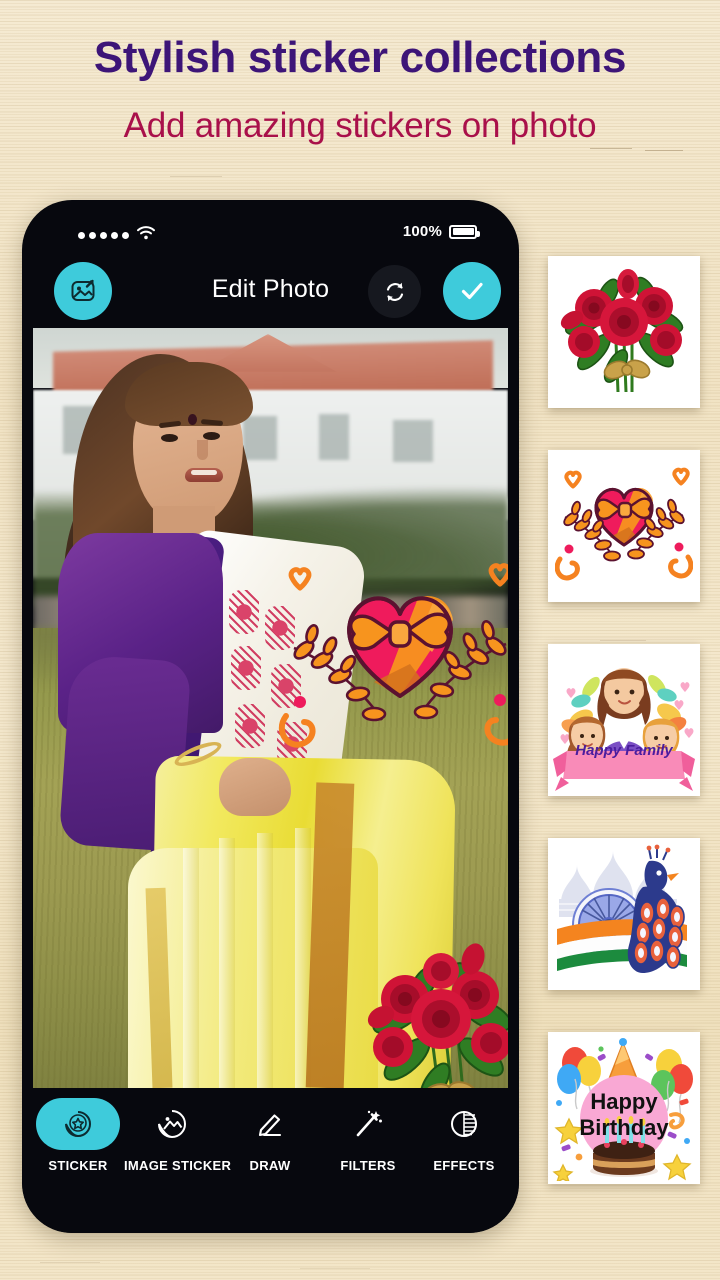 The width and height of the screenshot is (720, 1280). Describe the element at coordinates (78, 1165) in the screenshot. I see `tab-label: STICKER` at that location.